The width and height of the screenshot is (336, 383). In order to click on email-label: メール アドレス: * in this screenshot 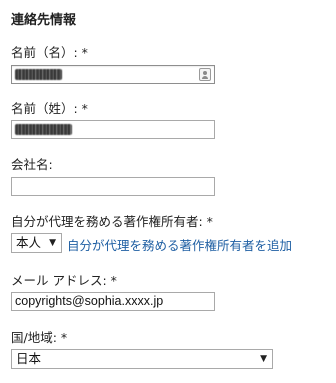, I will do `click(64, 280)`.